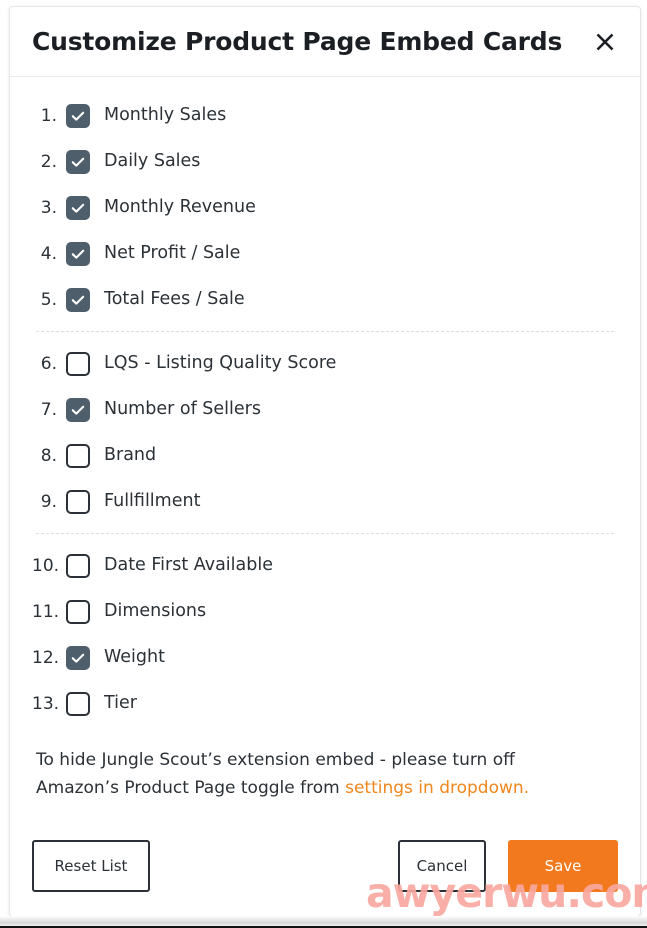 Image resolution: width=647 pixels, height=928 pixels. I want to click on option-row: 3. Monthly Revenue, so click(325, 208).